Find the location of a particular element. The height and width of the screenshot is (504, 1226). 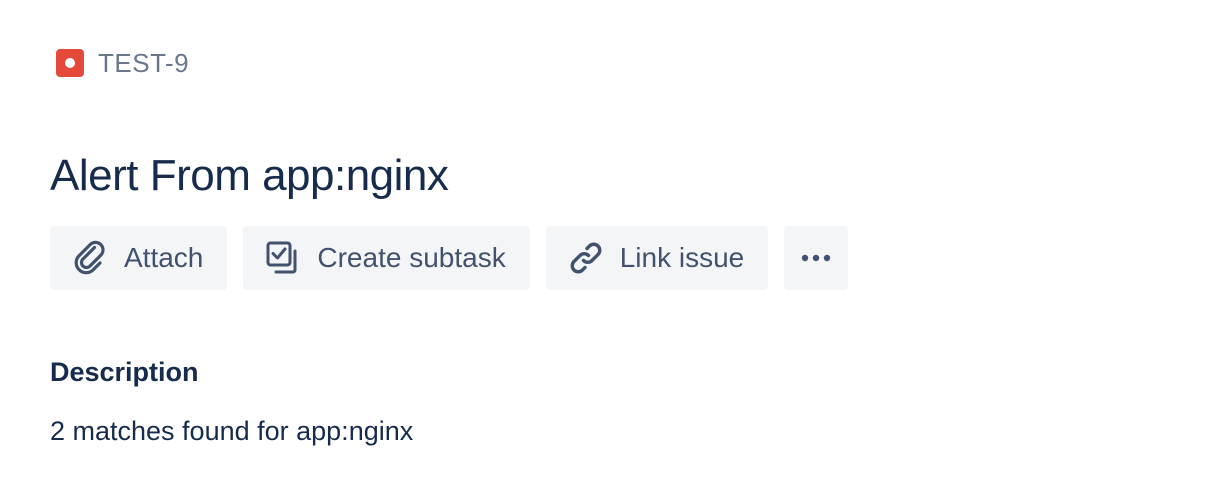

more-icon is located at coordinates (816, 258).